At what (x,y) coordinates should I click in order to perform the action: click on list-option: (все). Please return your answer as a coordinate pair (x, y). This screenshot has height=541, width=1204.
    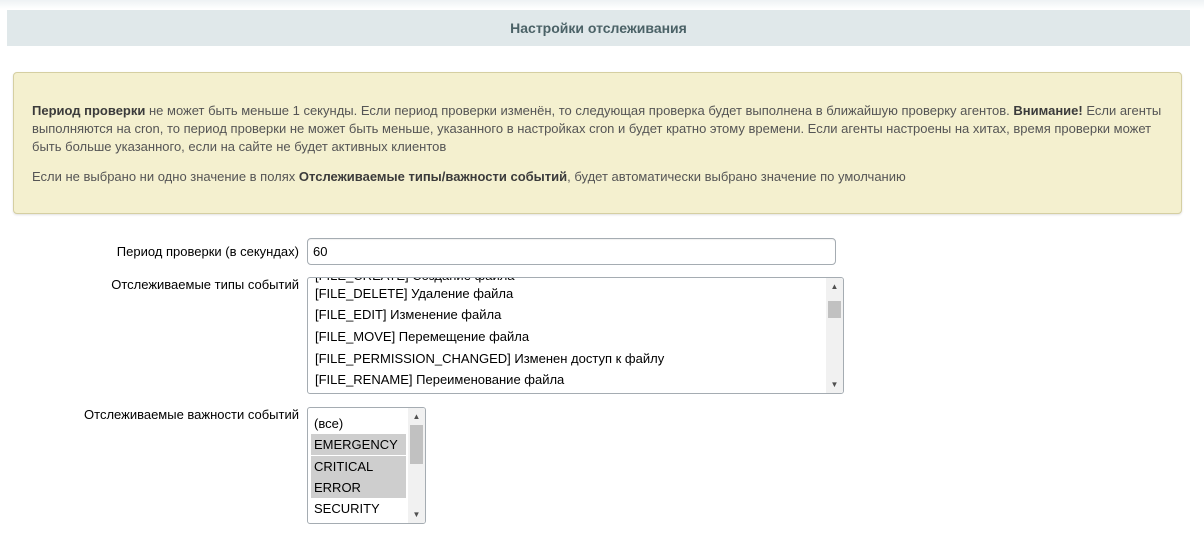
    Looking at the image, I should click on (358, 423).